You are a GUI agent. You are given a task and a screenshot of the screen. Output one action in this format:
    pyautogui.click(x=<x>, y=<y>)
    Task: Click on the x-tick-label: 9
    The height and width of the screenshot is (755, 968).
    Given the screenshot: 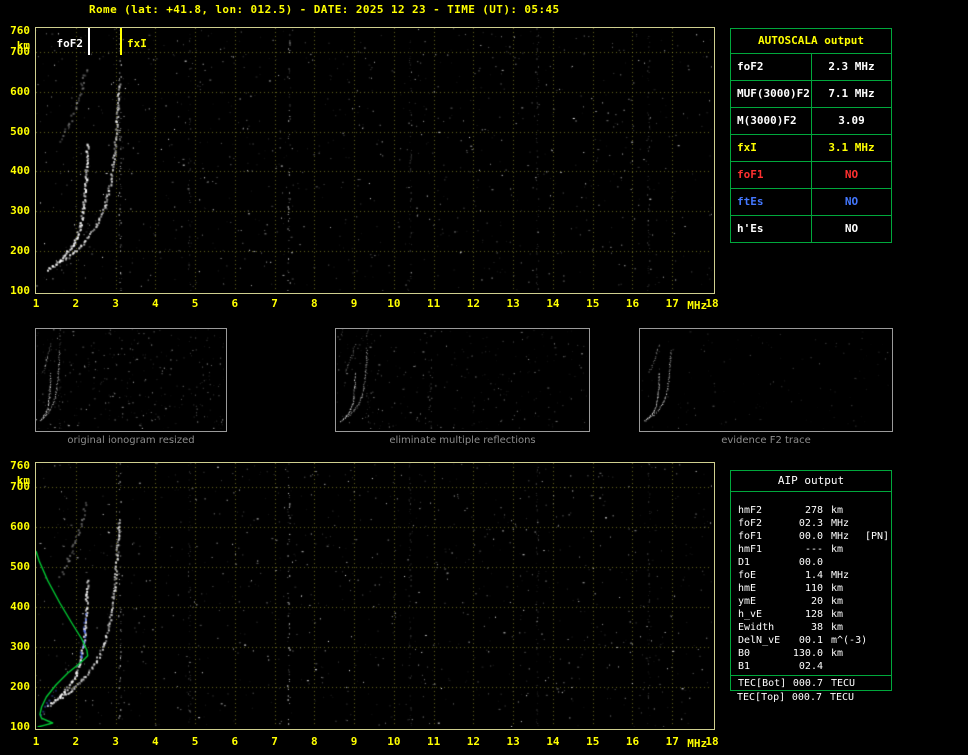 What is the action you would take?
    pyautogui.click(x=354, y=741)
    